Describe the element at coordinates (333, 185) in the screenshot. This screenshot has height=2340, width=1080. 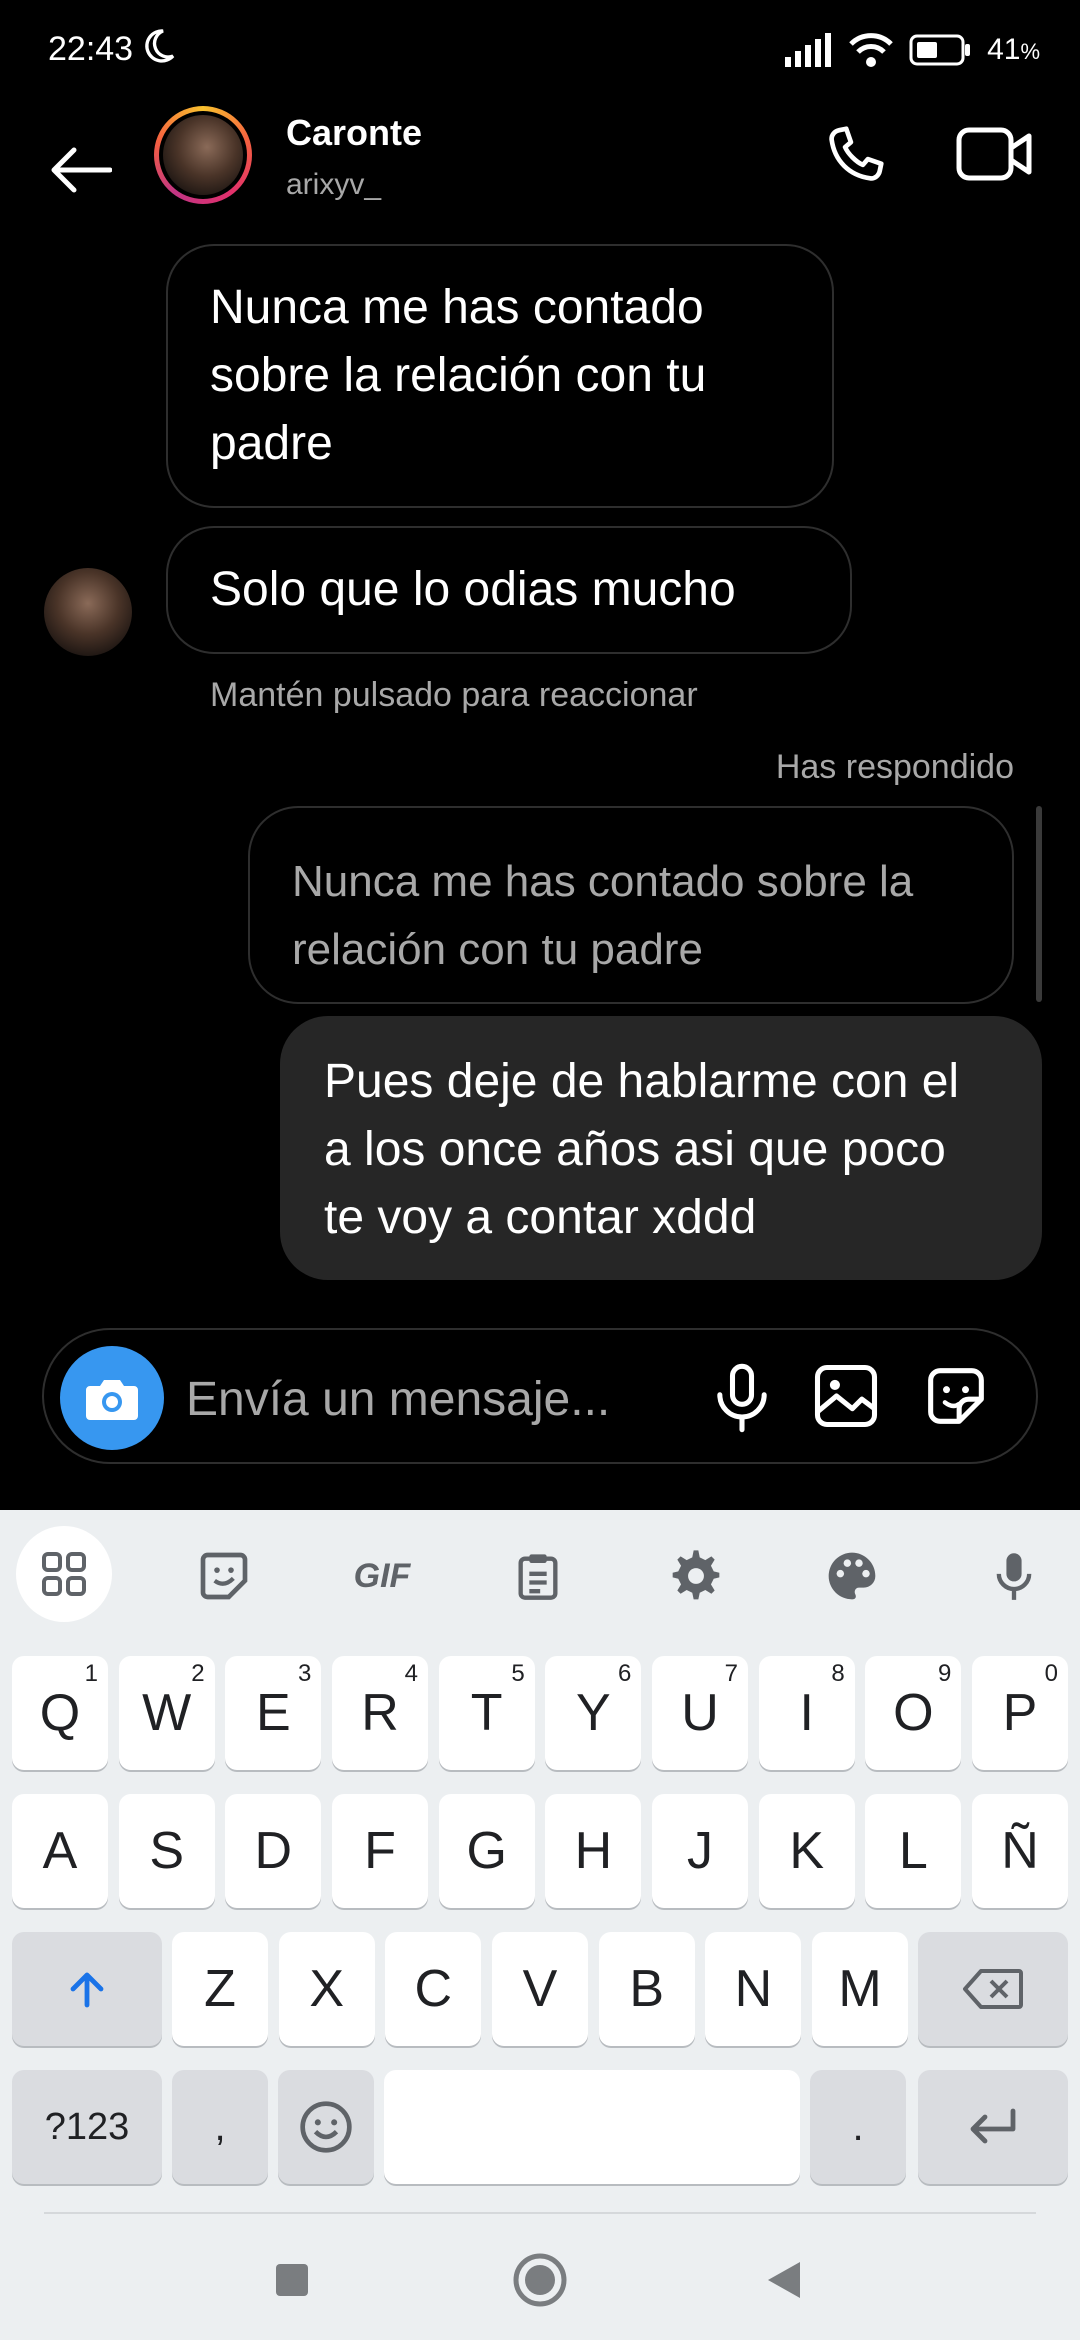
I see `contact-username: arixyv_` at that location.